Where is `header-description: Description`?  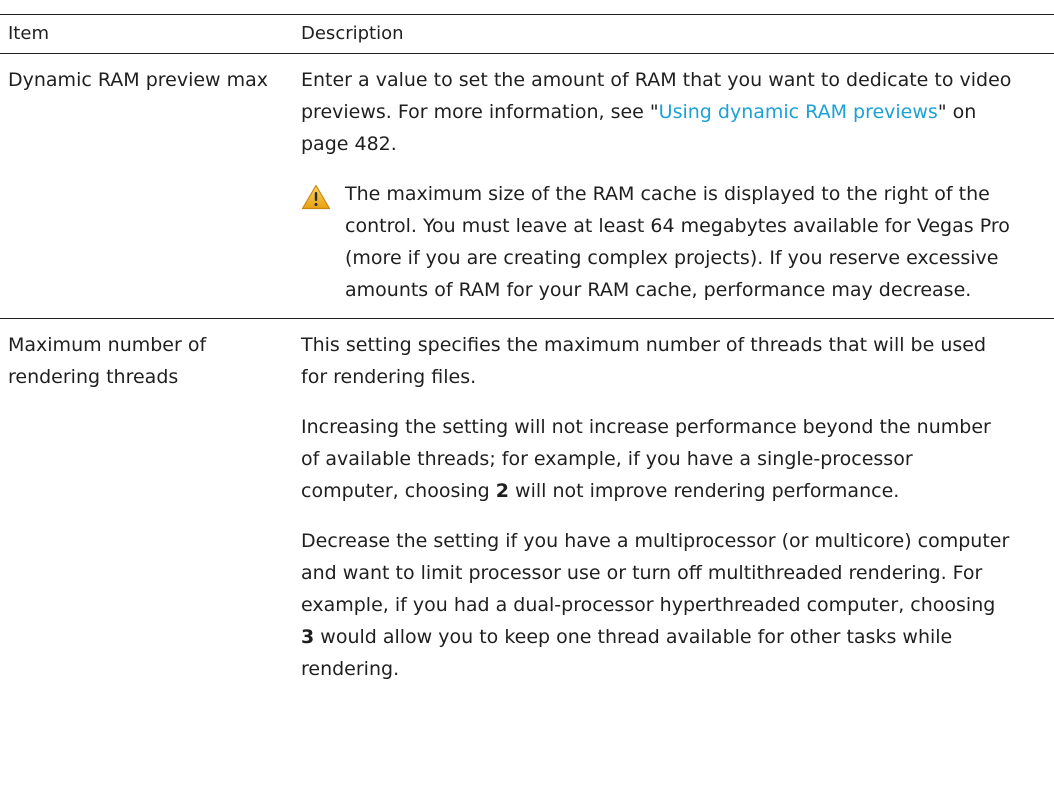
header-description: Description is located at coordinates (676, 34).